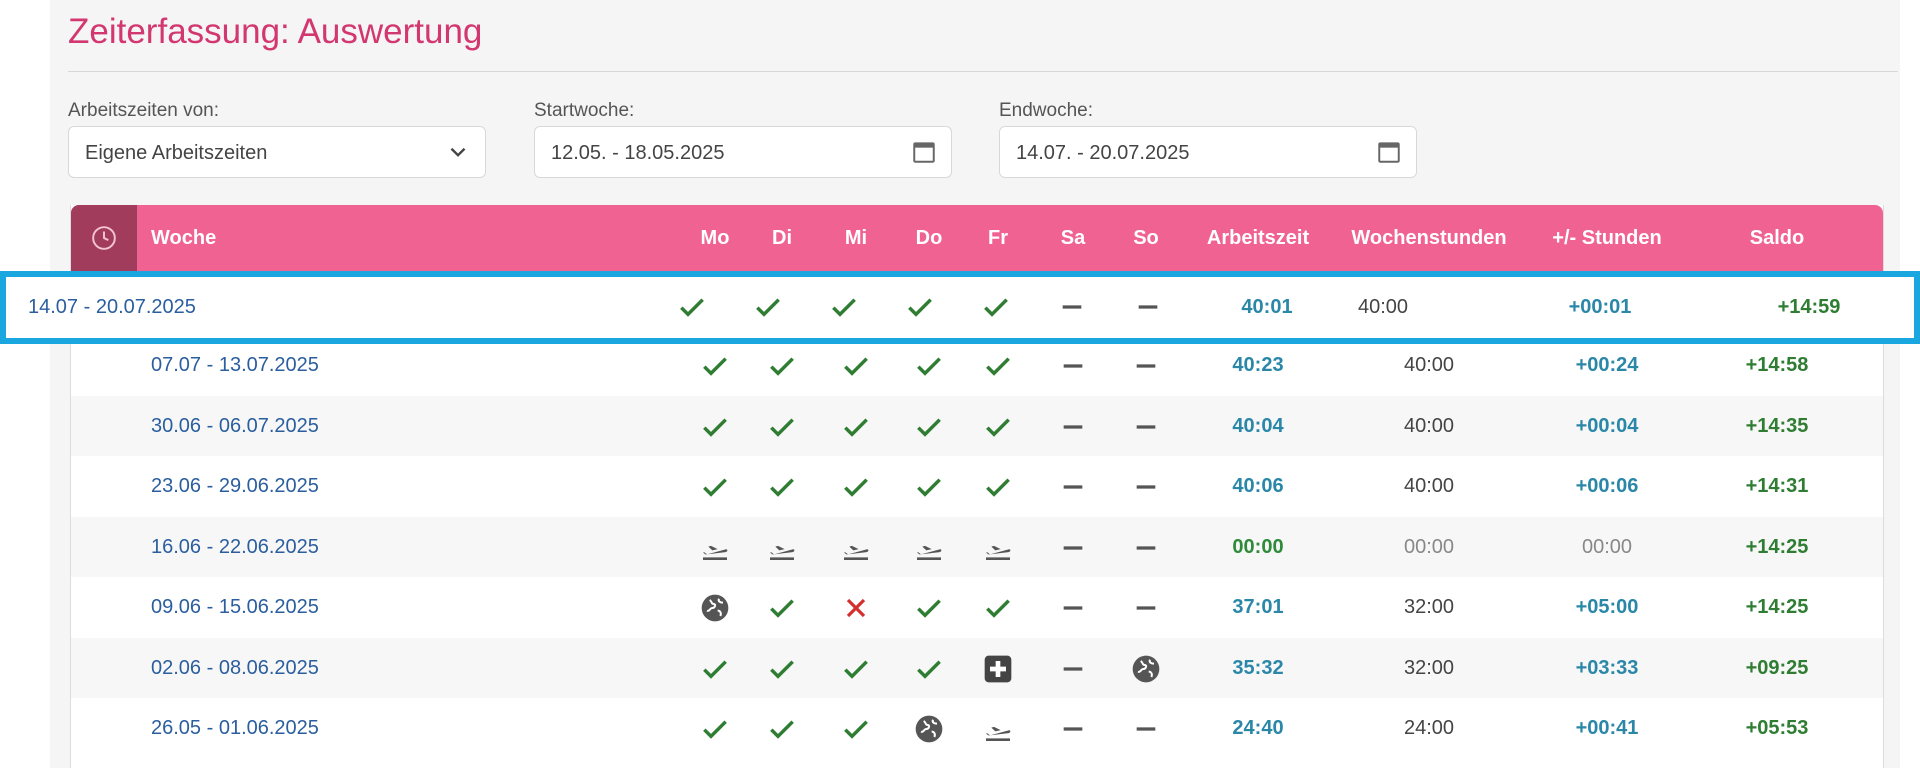 Image resolution: width=1920 pixels, height=768 pixels. I want to click on arbeitszeit-value: 00:00, so click(1258, 546).